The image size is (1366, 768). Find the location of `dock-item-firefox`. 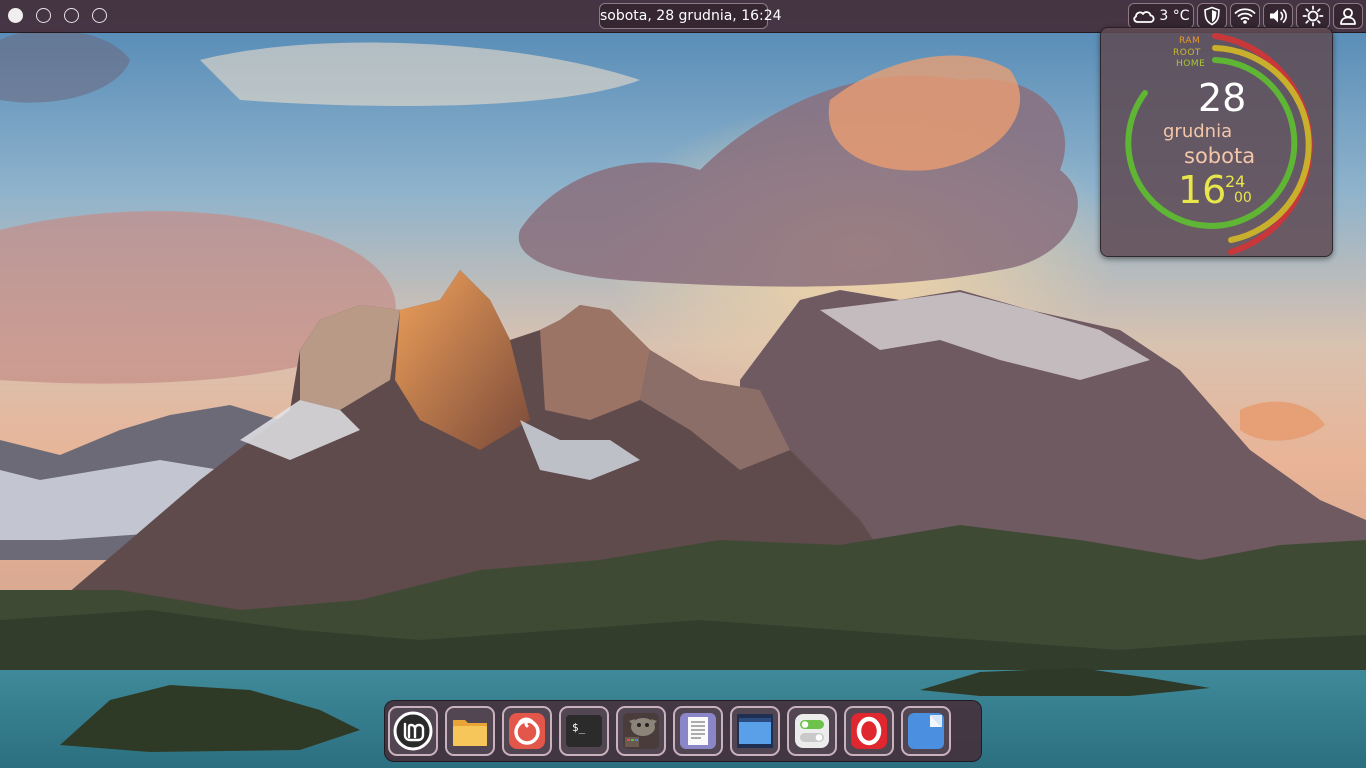

dock-item-firefox is located at coordinates (527, 731).